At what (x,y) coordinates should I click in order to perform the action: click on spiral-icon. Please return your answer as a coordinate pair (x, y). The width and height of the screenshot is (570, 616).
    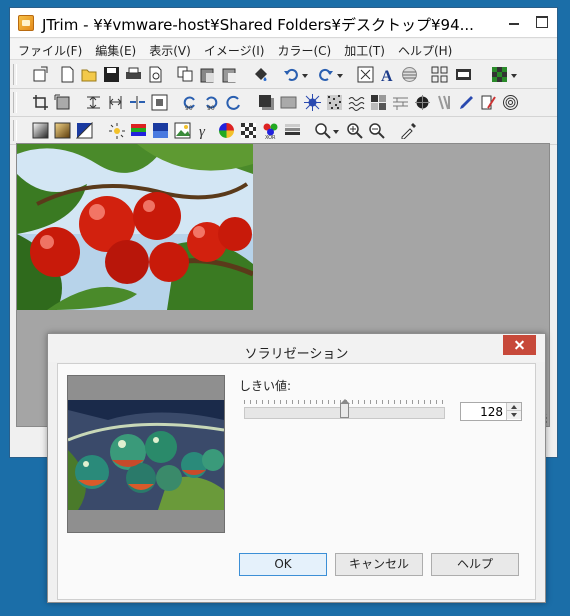
    Looking at the image, I should click on (510, 102).